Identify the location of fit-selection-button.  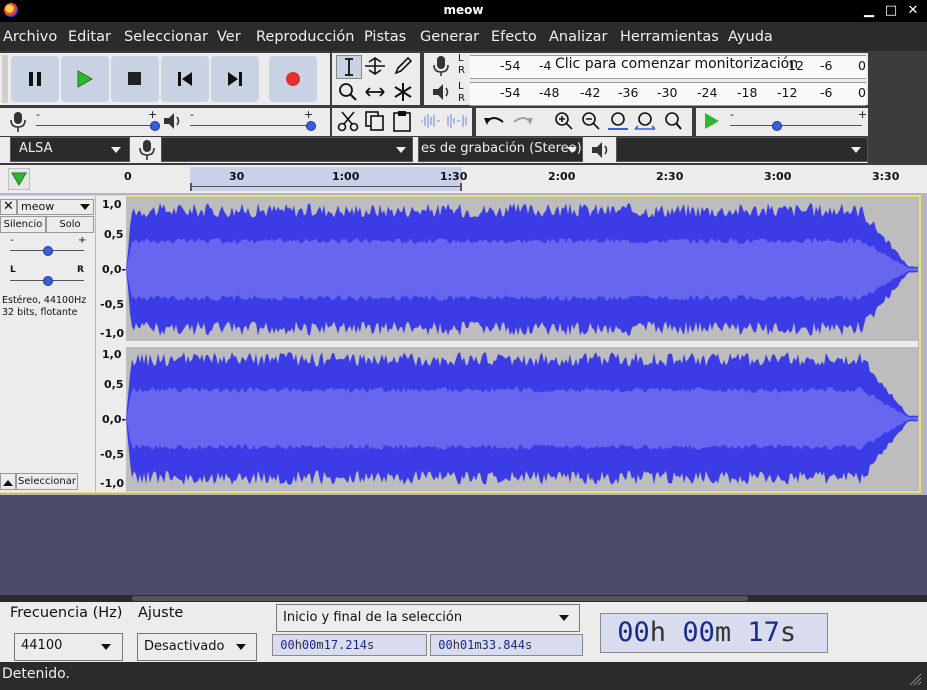
(618, 121).